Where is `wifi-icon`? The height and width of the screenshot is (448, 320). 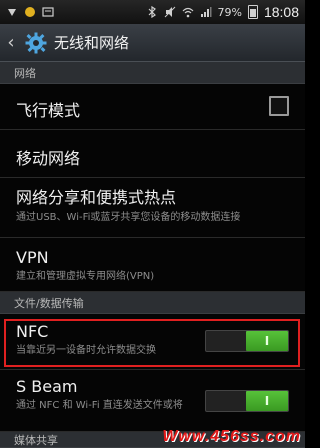 wifi-icon is located at coordinates (187, 12).